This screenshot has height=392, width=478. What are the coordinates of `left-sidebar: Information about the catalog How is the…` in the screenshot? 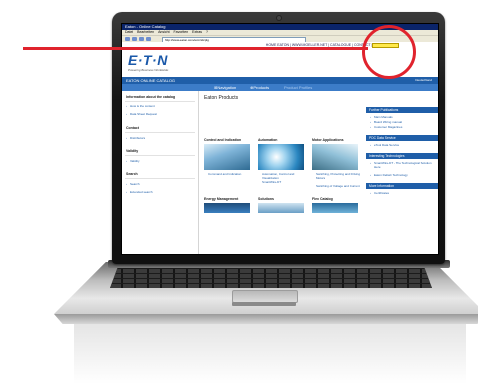 It's located at (160, 172).